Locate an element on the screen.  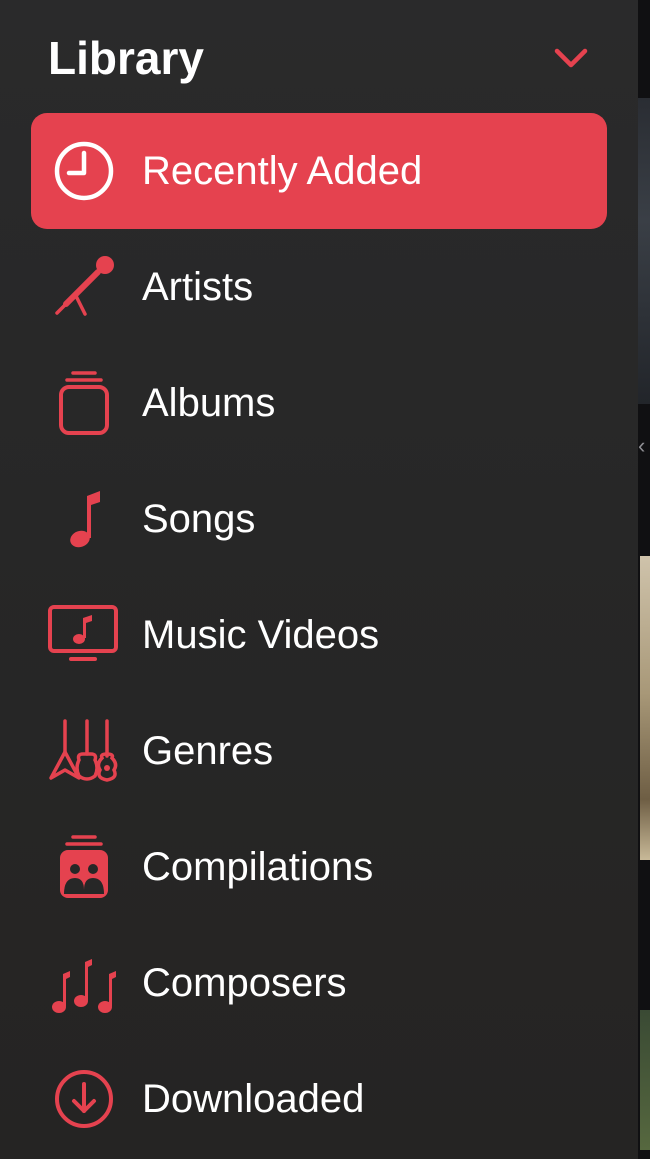
sidebar-item-composers: Composers is located at coordinates (319, 983).